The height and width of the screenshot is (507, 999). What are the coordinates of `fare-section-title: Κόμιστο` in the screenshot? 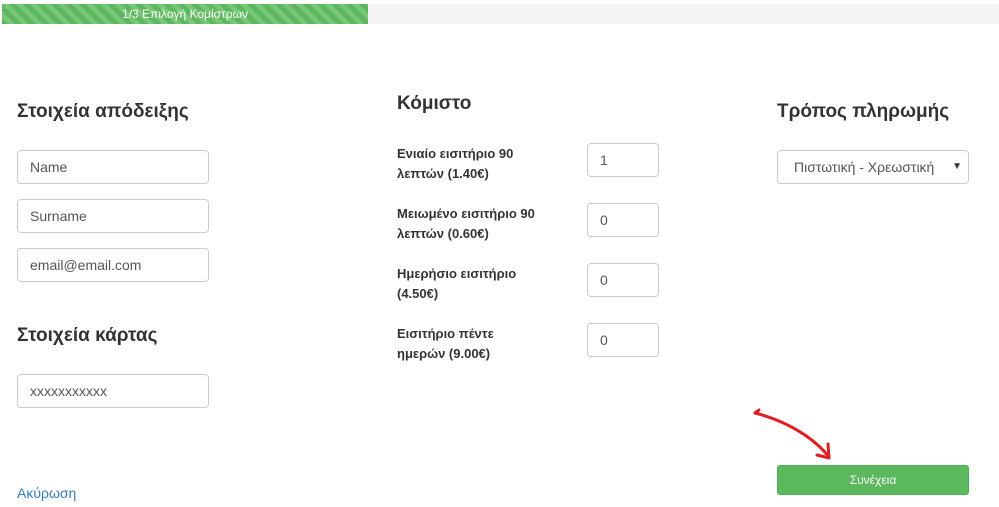 It's located at (434, 103).